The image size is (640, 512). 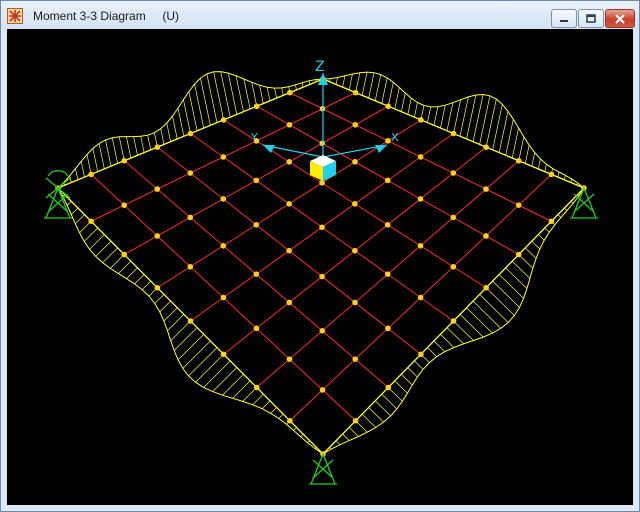 What do you see at coordinates (381, 149) in the screenshot?
I see `x-arrow-icon` at bounding box center [381, 149].